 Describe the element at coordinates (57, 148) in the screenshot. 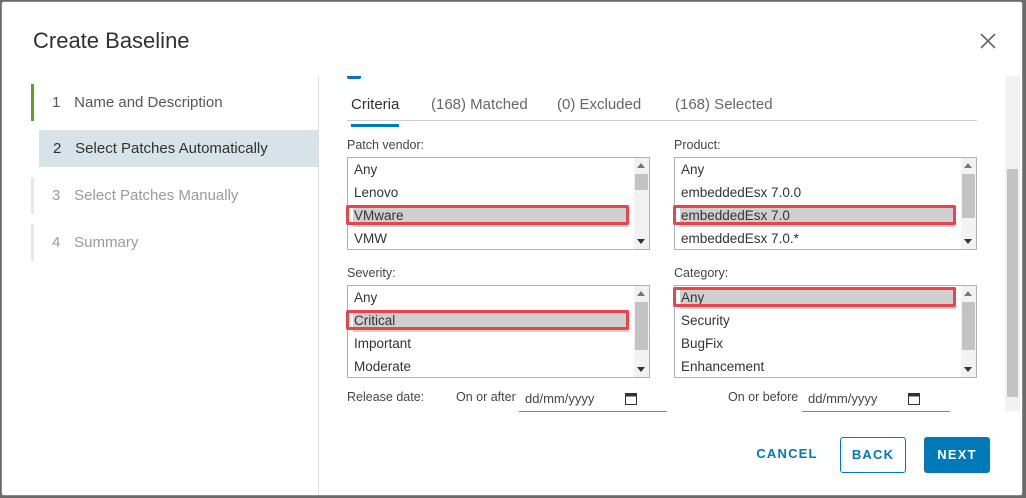

I see `step-number: 2` at that location.